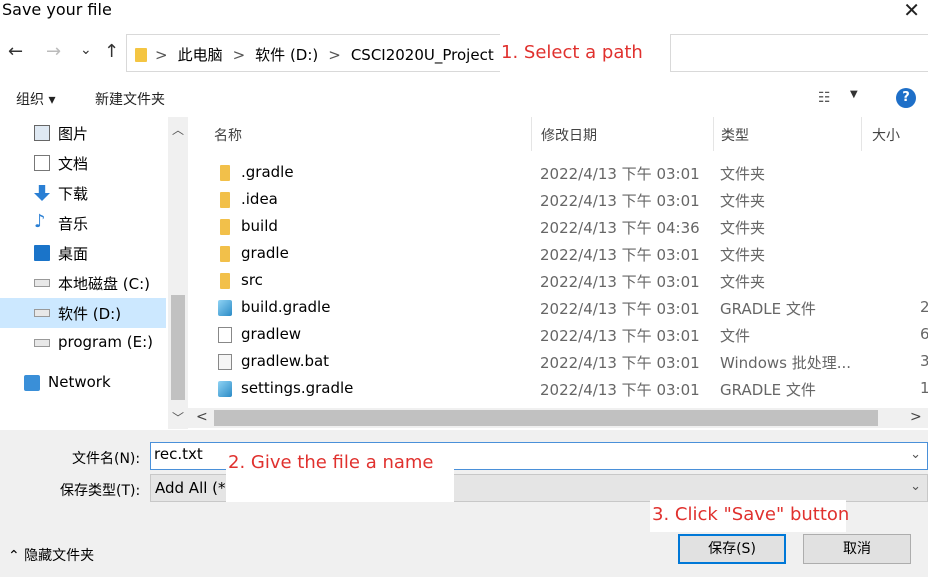 The image size is (928, 577). I want to click on save-button: 保存(S), so click(732, 549).